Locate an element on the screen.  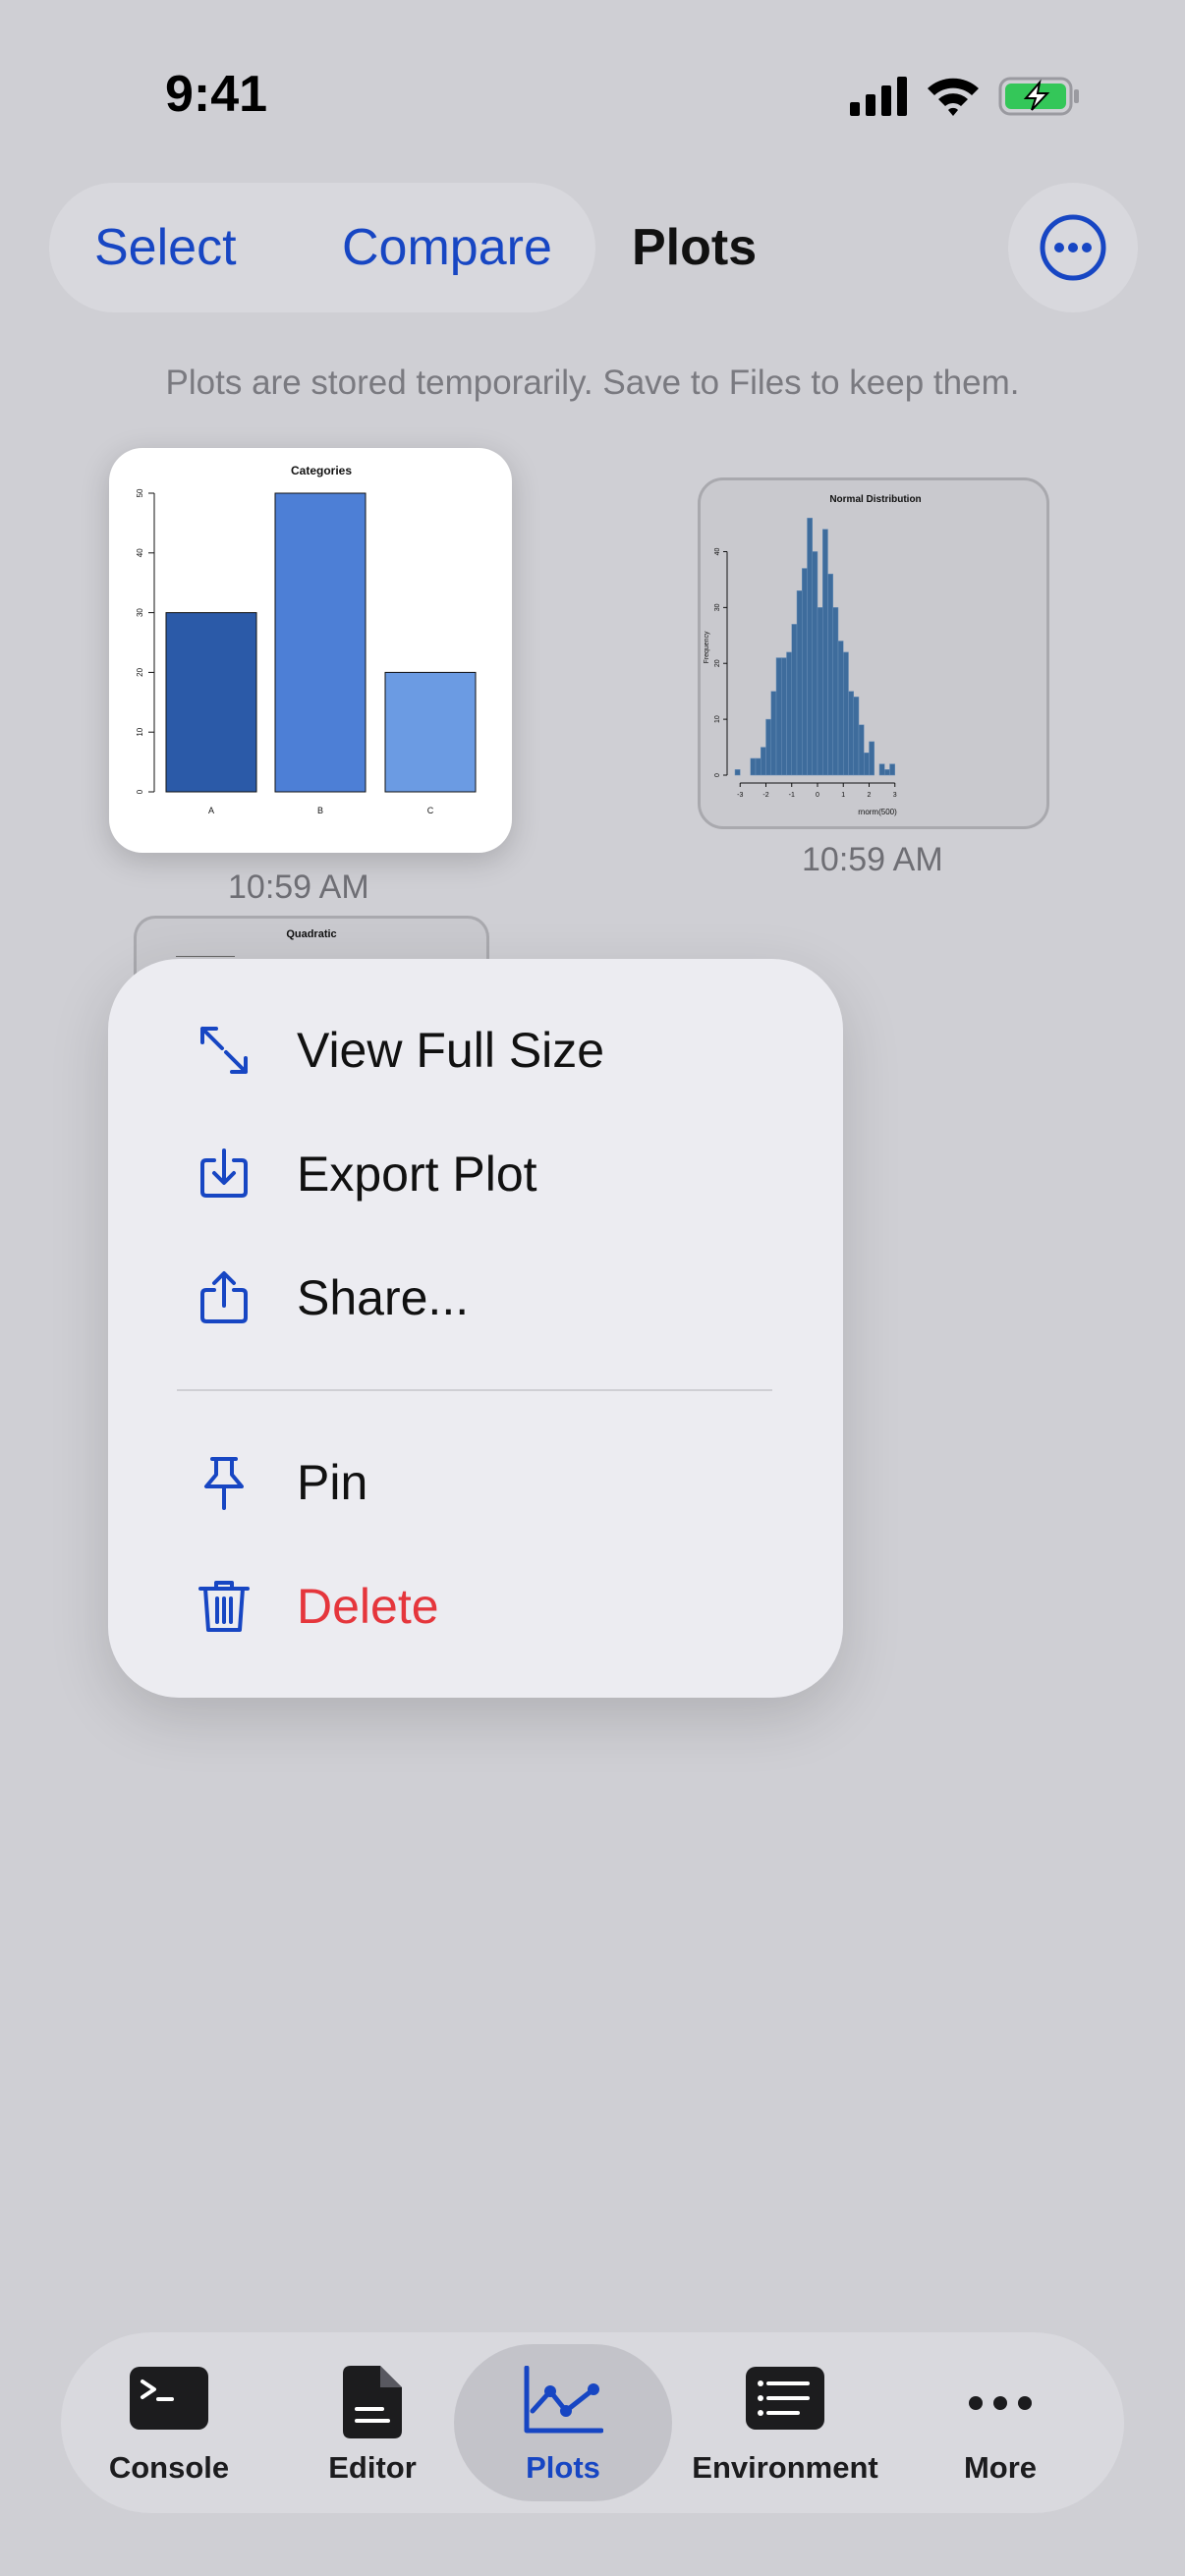
tab-bar: Console Editor Plots Environment More is located at coordinates (592, 2422).